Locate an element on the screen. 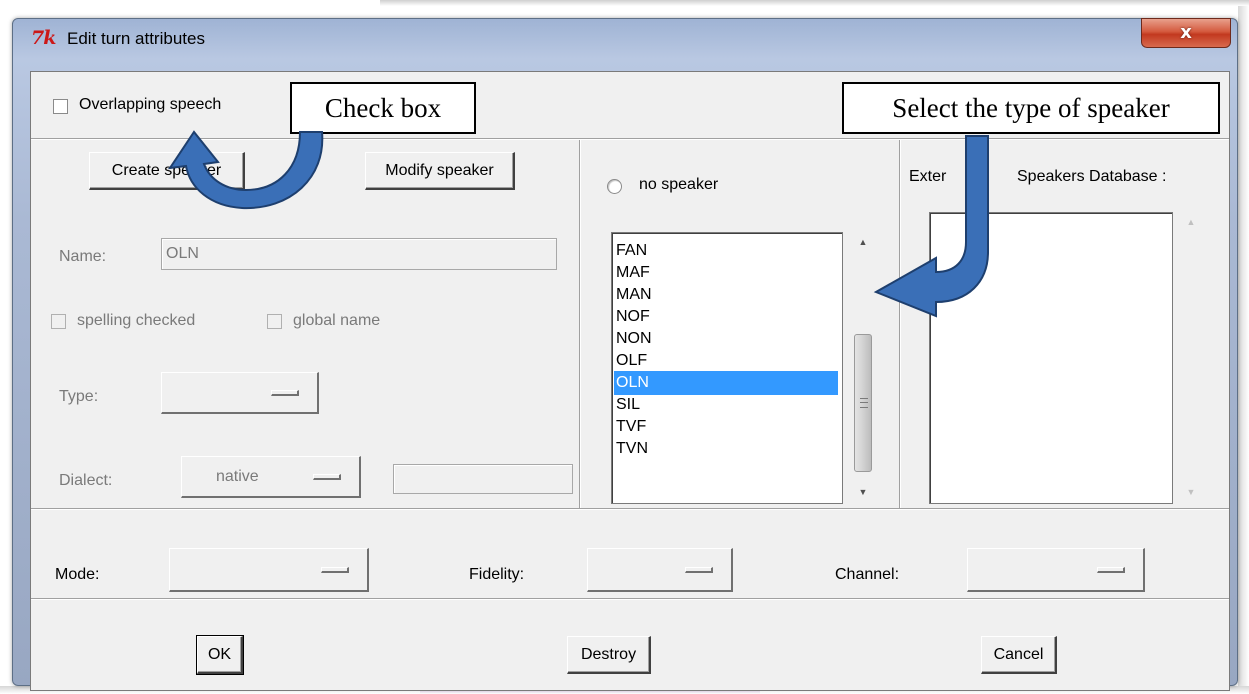 The width and height of the screenshot is (1249, 694). scroll-up-arrow-icon: ▲ is located at coordinates (1191, 222).